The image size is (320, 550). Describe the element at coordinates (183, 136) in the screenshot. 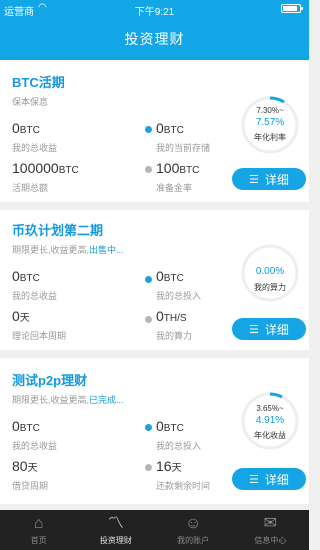

I see `stat-current-storage: 0BTC 我的当前存储` at that location.